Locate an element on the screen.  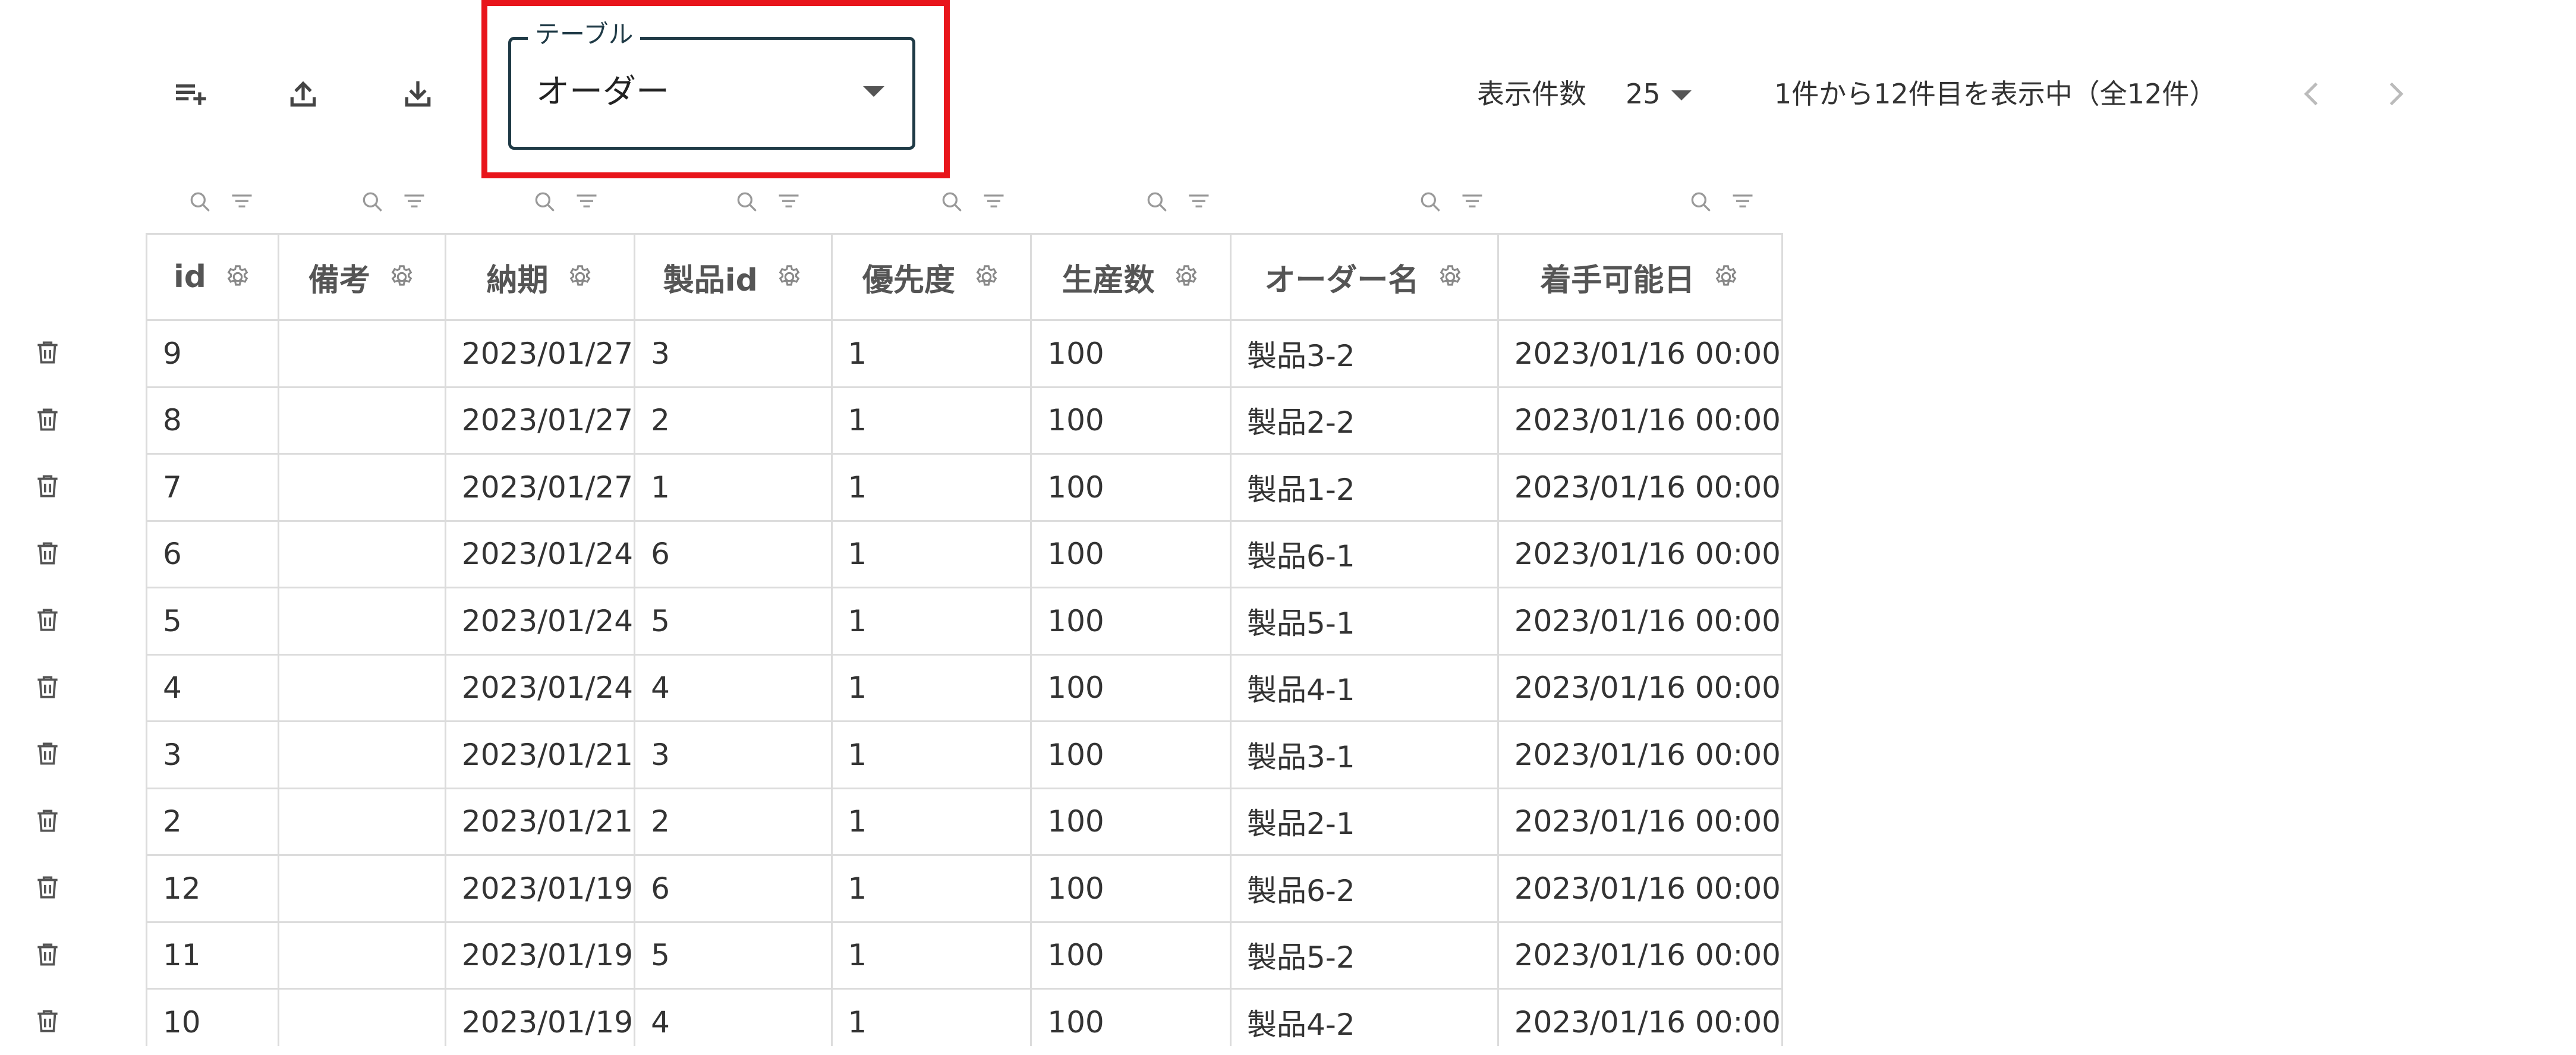
next-page-button is located at coordinates (2395, 94).